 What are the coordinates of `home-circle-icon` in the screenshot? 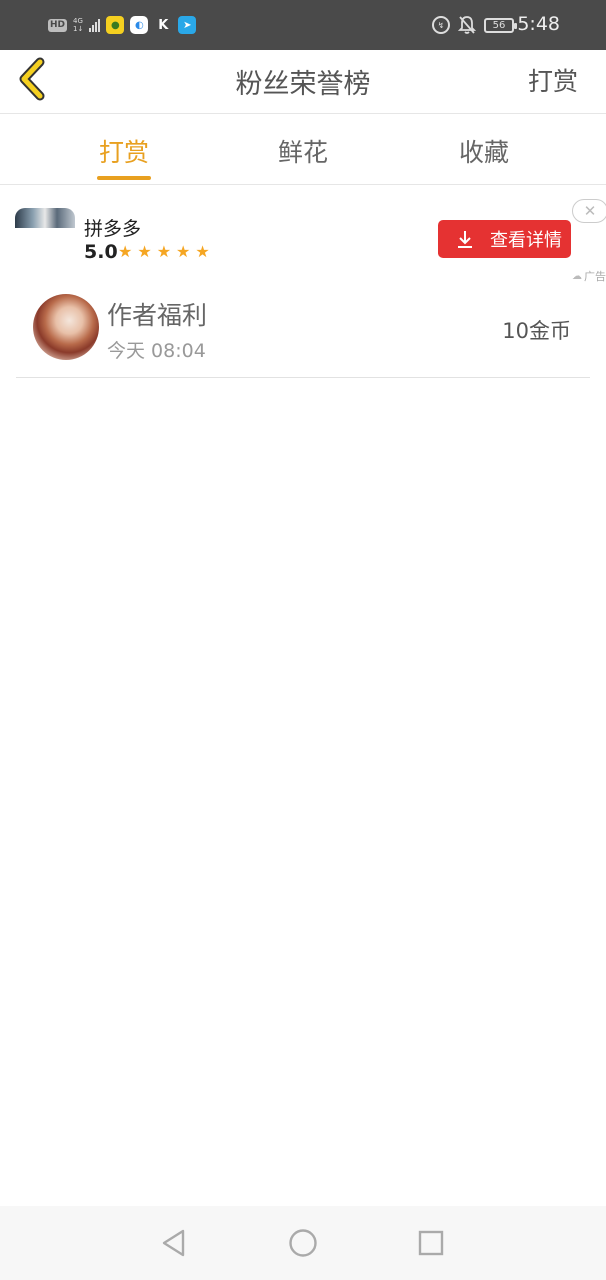 It's located at (303, 1243).